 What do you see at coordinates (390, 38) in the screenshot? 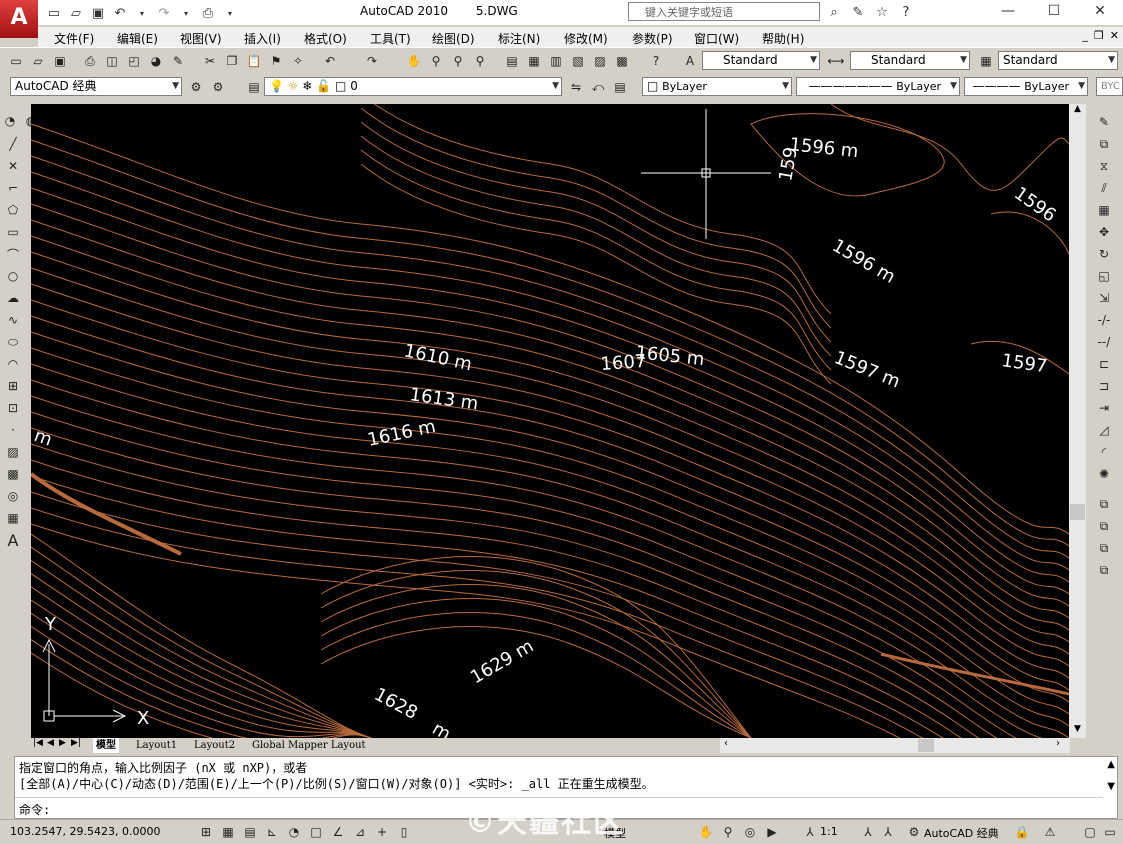
I see `menu-tools: 工具(T)` at bounding box center [390, 38].